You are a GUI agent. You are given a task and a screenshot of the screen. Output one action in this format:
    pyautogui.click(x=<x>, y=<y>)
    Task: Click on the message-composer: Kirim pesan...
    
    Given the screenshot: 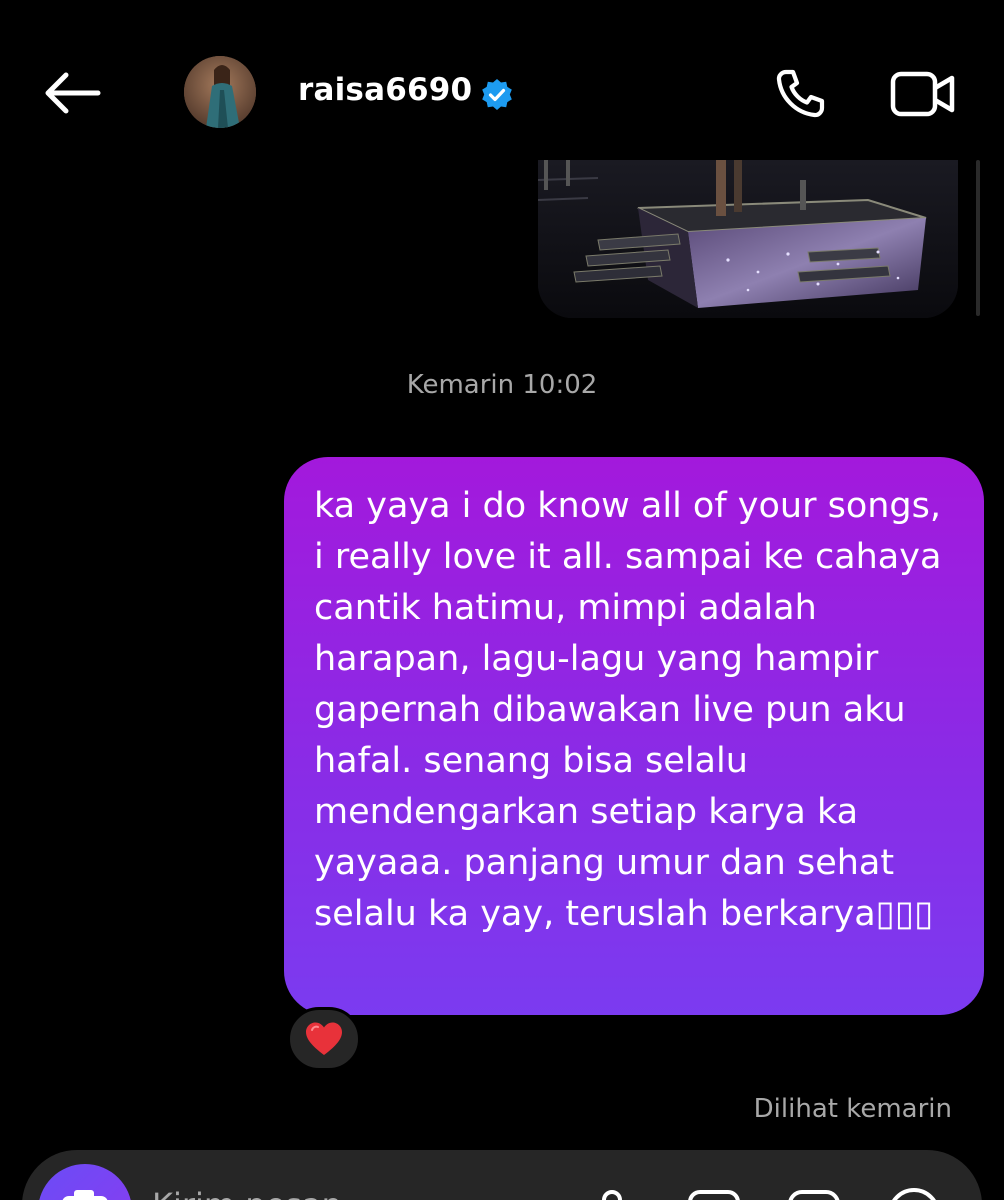 What is the action you would take?
    pyautogui.click(x=502, y=1175)
    